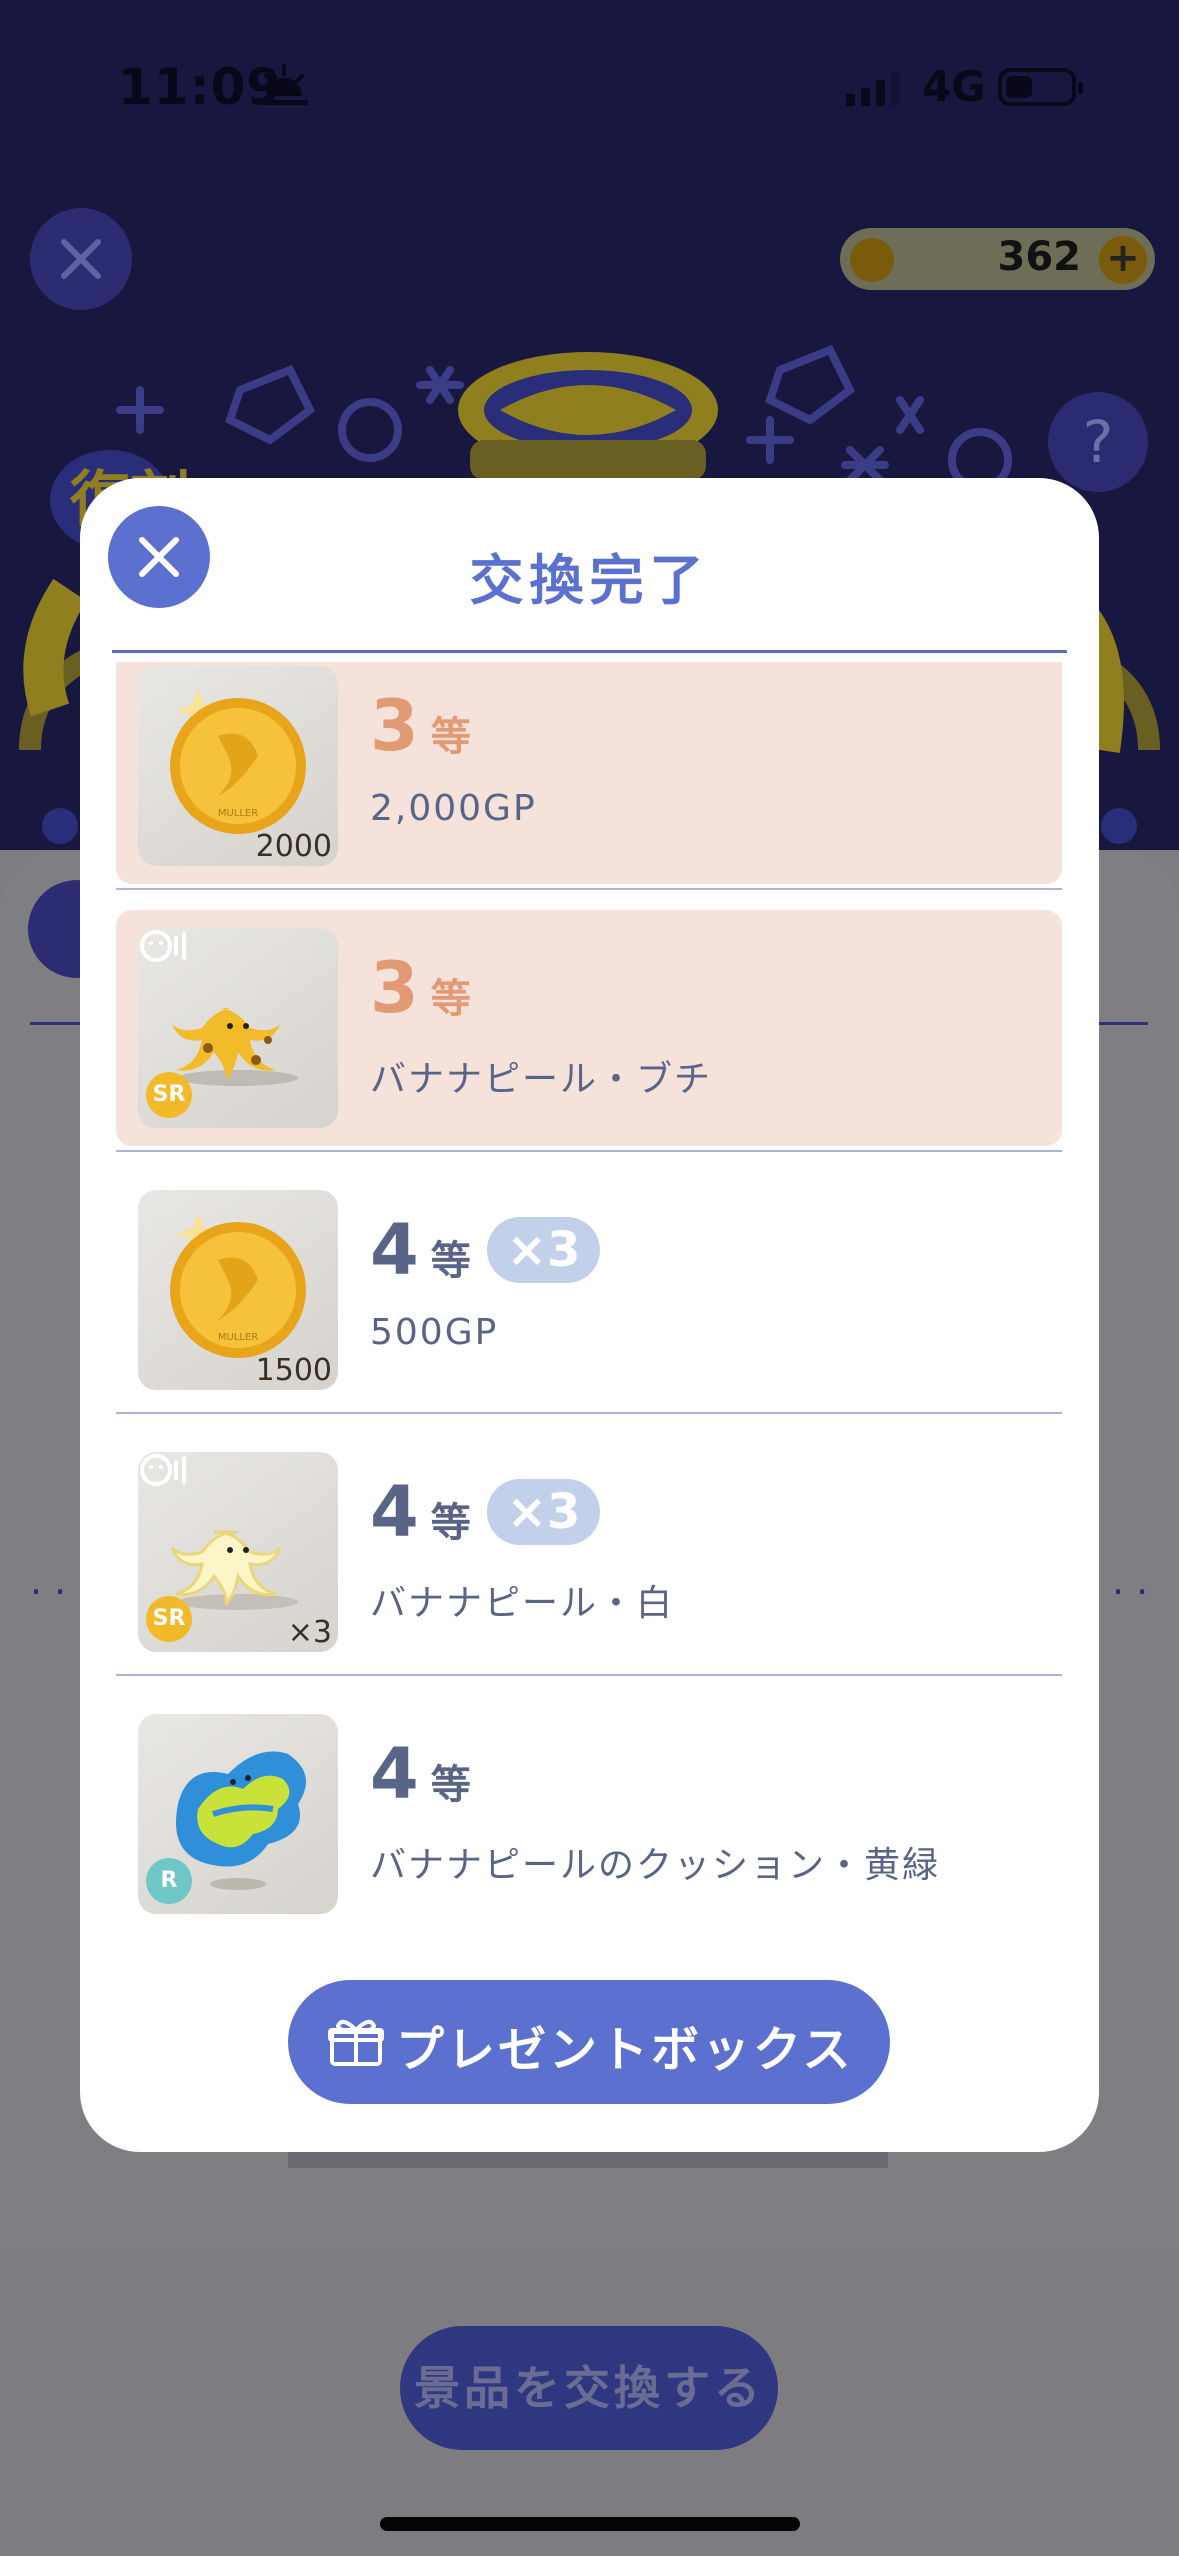  I want to click on prize-name: バナナピールのクッション・黄緑, so click(655, 1865).